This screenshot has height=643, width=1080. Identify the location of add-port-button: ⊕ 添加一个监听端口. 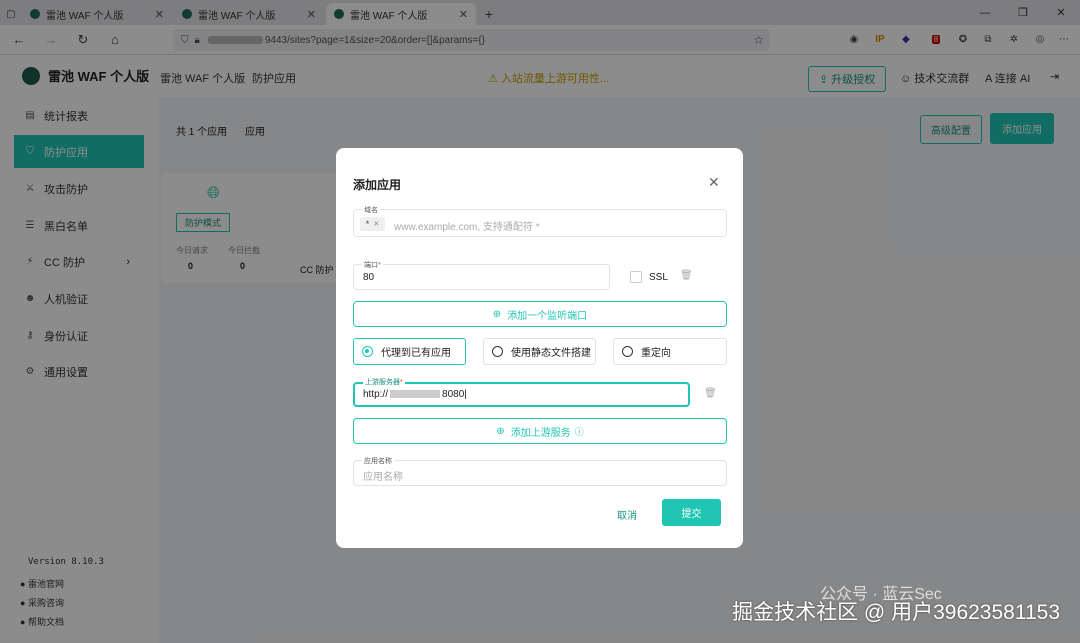
(540, 314).